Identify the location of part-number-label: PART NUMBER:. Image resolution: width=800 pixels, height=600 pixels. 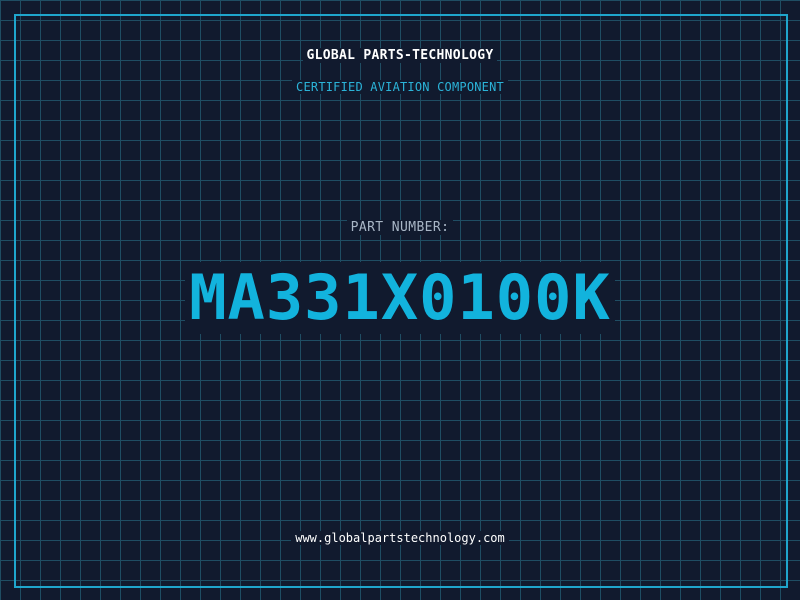
(400, 227).